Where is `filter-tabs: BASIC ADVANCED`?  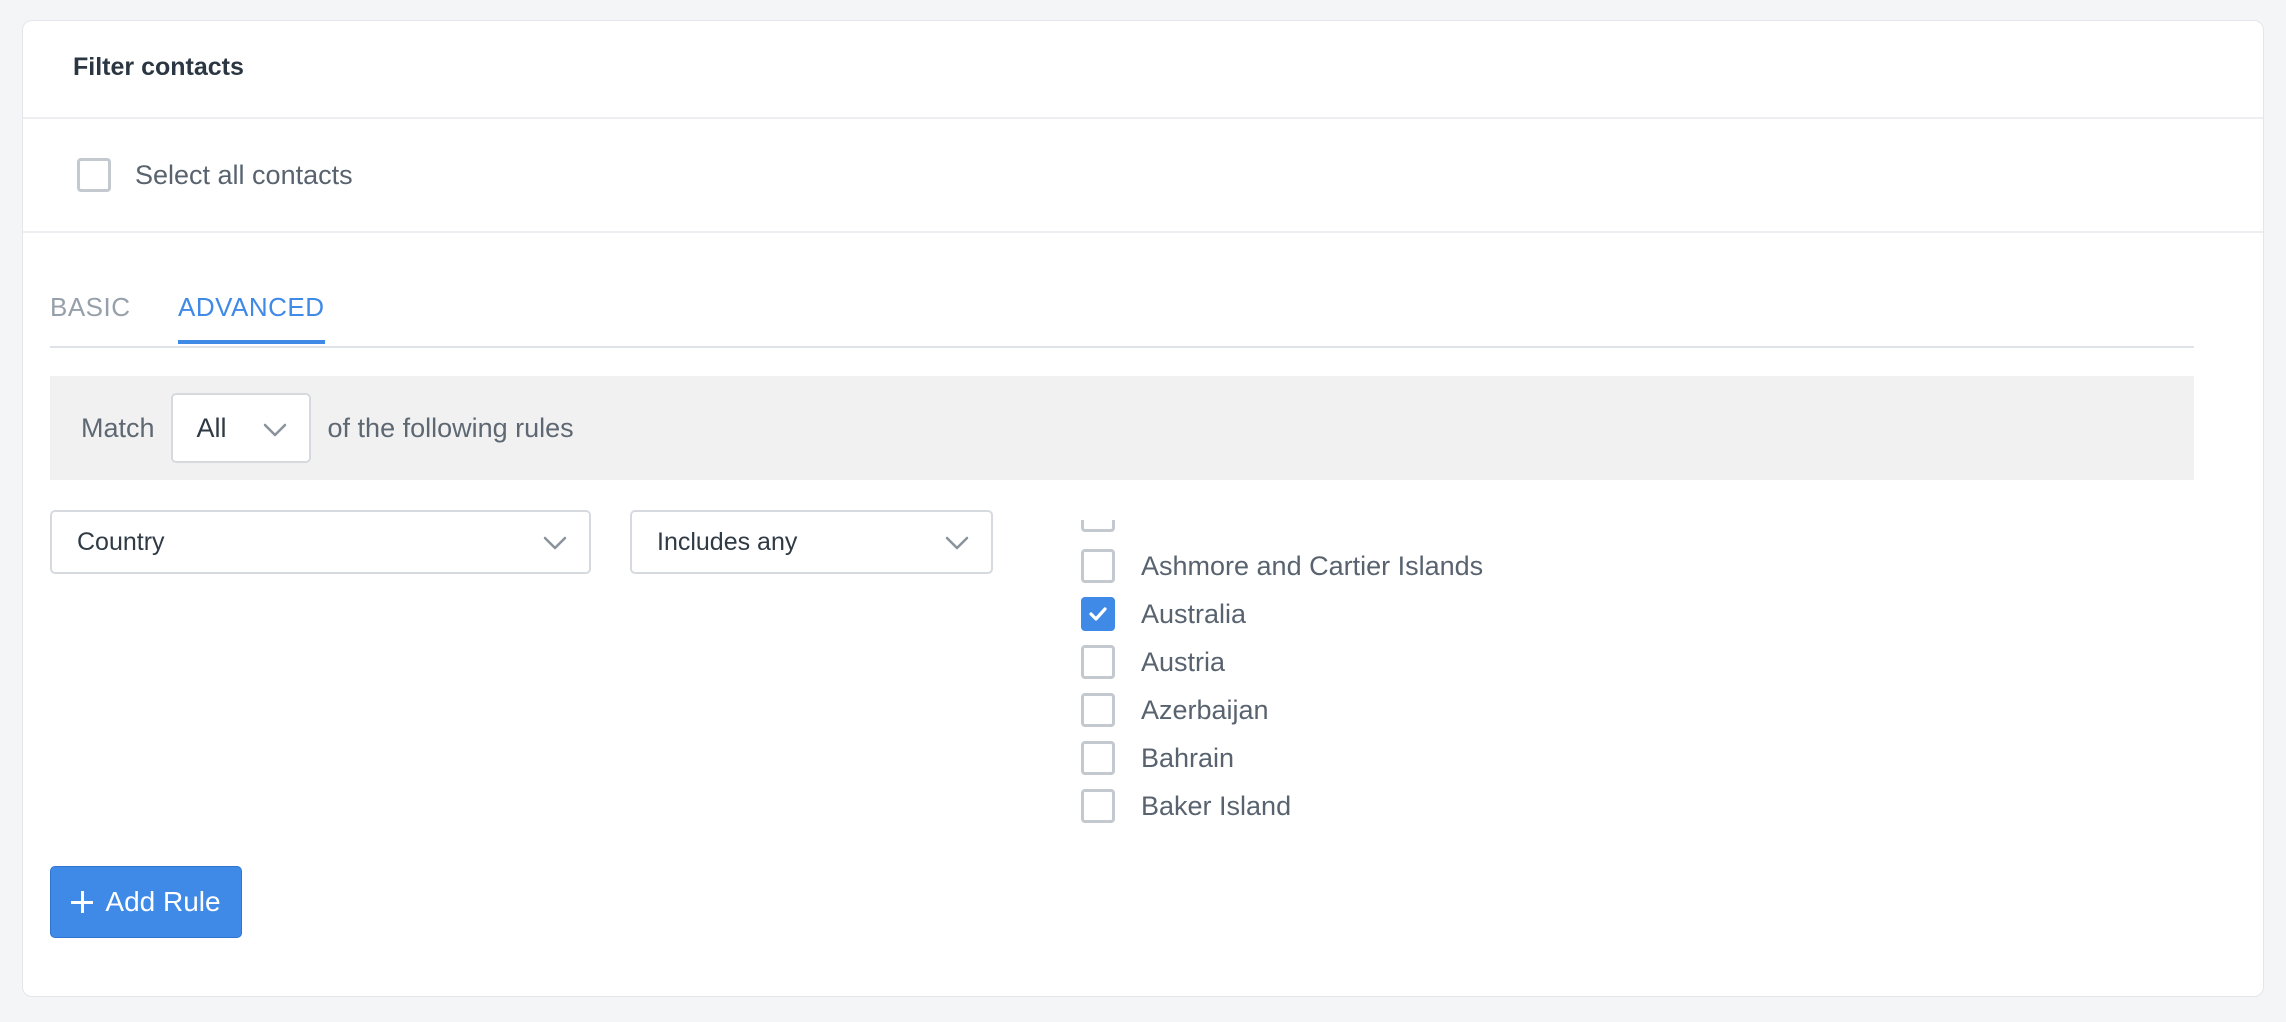
filter-tabs: BASIC ADVANCED is located at coordinates (1122, 307).